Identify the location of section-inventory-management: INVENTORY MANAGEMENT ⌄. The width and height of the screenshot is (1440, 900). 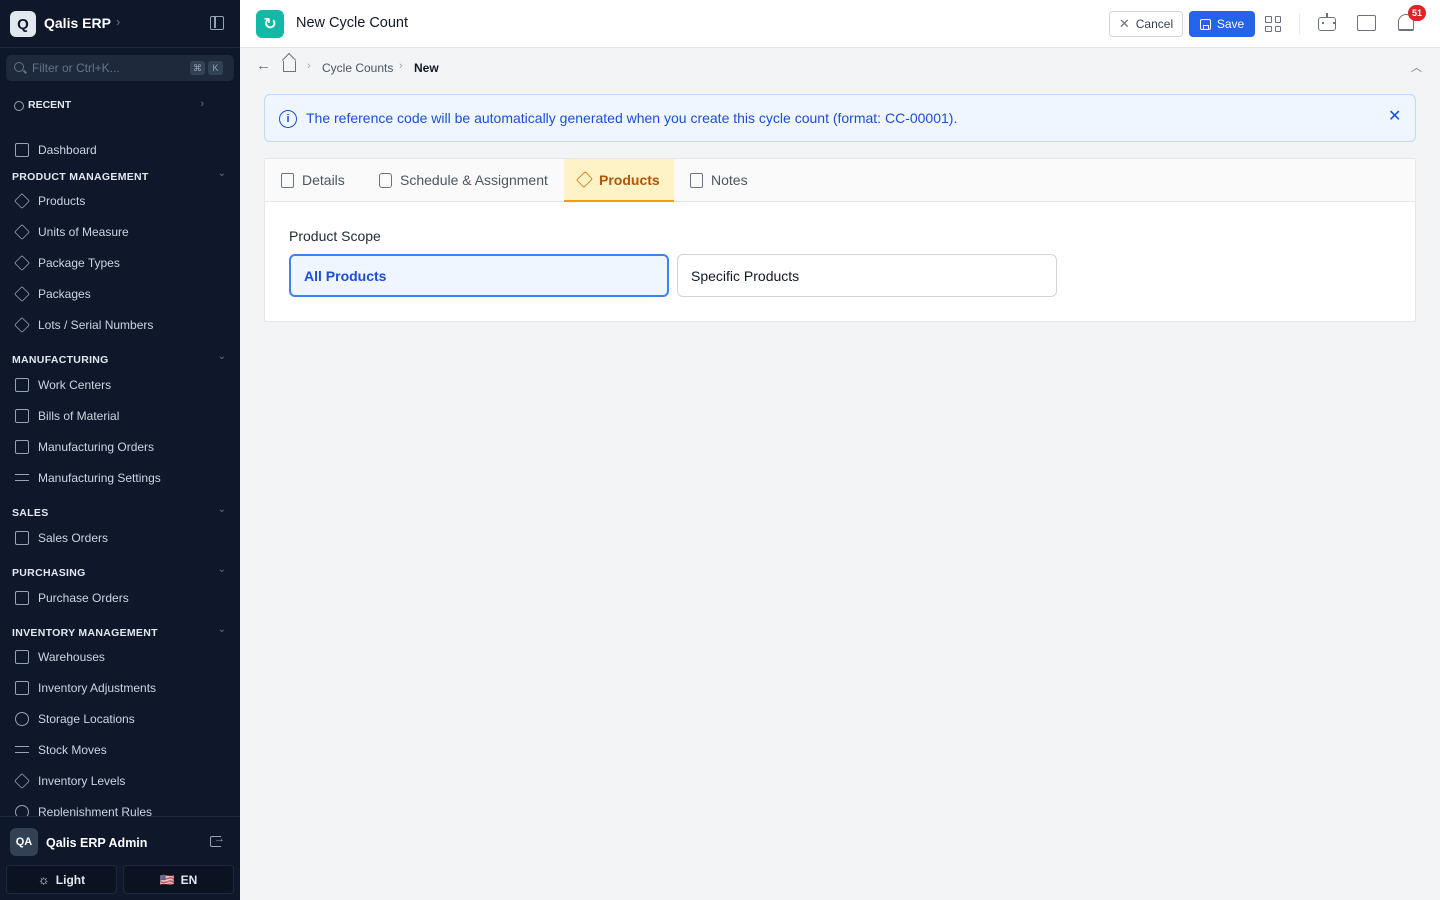
(120, 632).